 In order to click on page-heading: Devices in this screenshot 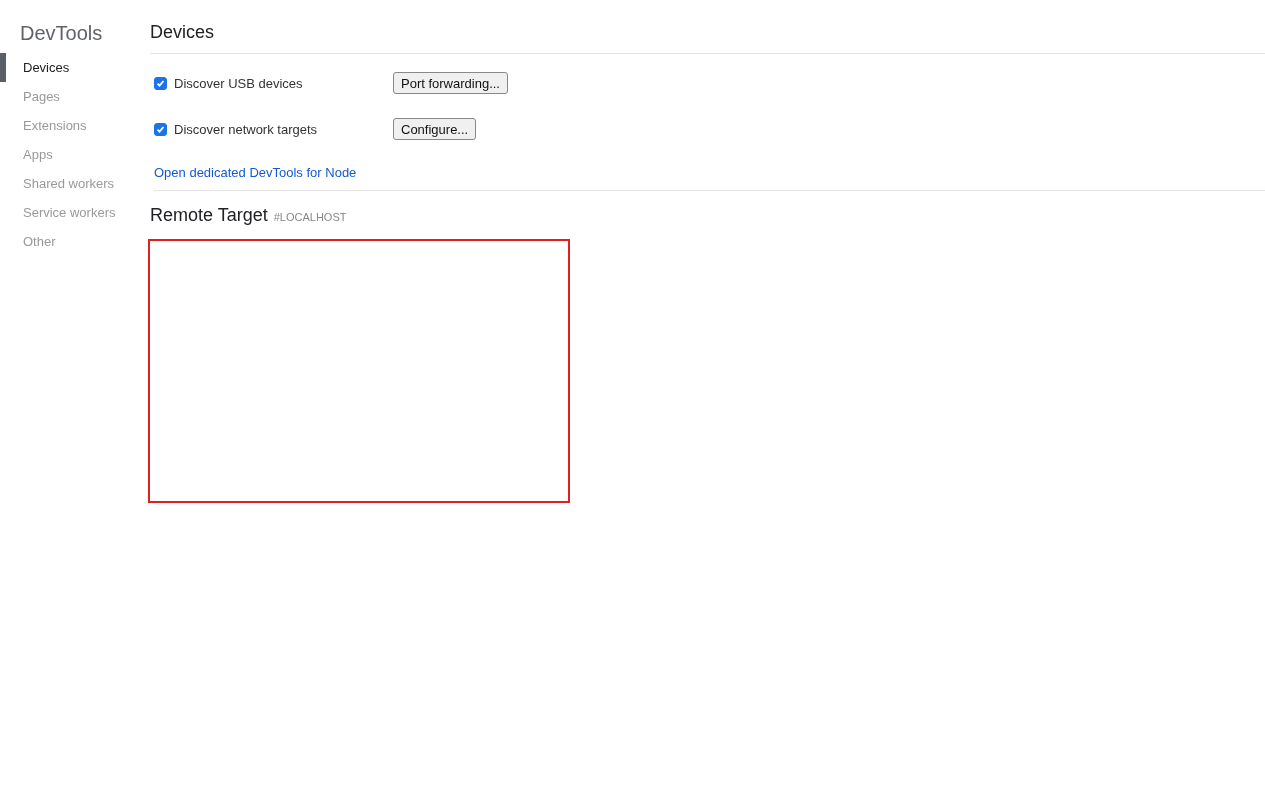, I will do `click(182, 32)`.